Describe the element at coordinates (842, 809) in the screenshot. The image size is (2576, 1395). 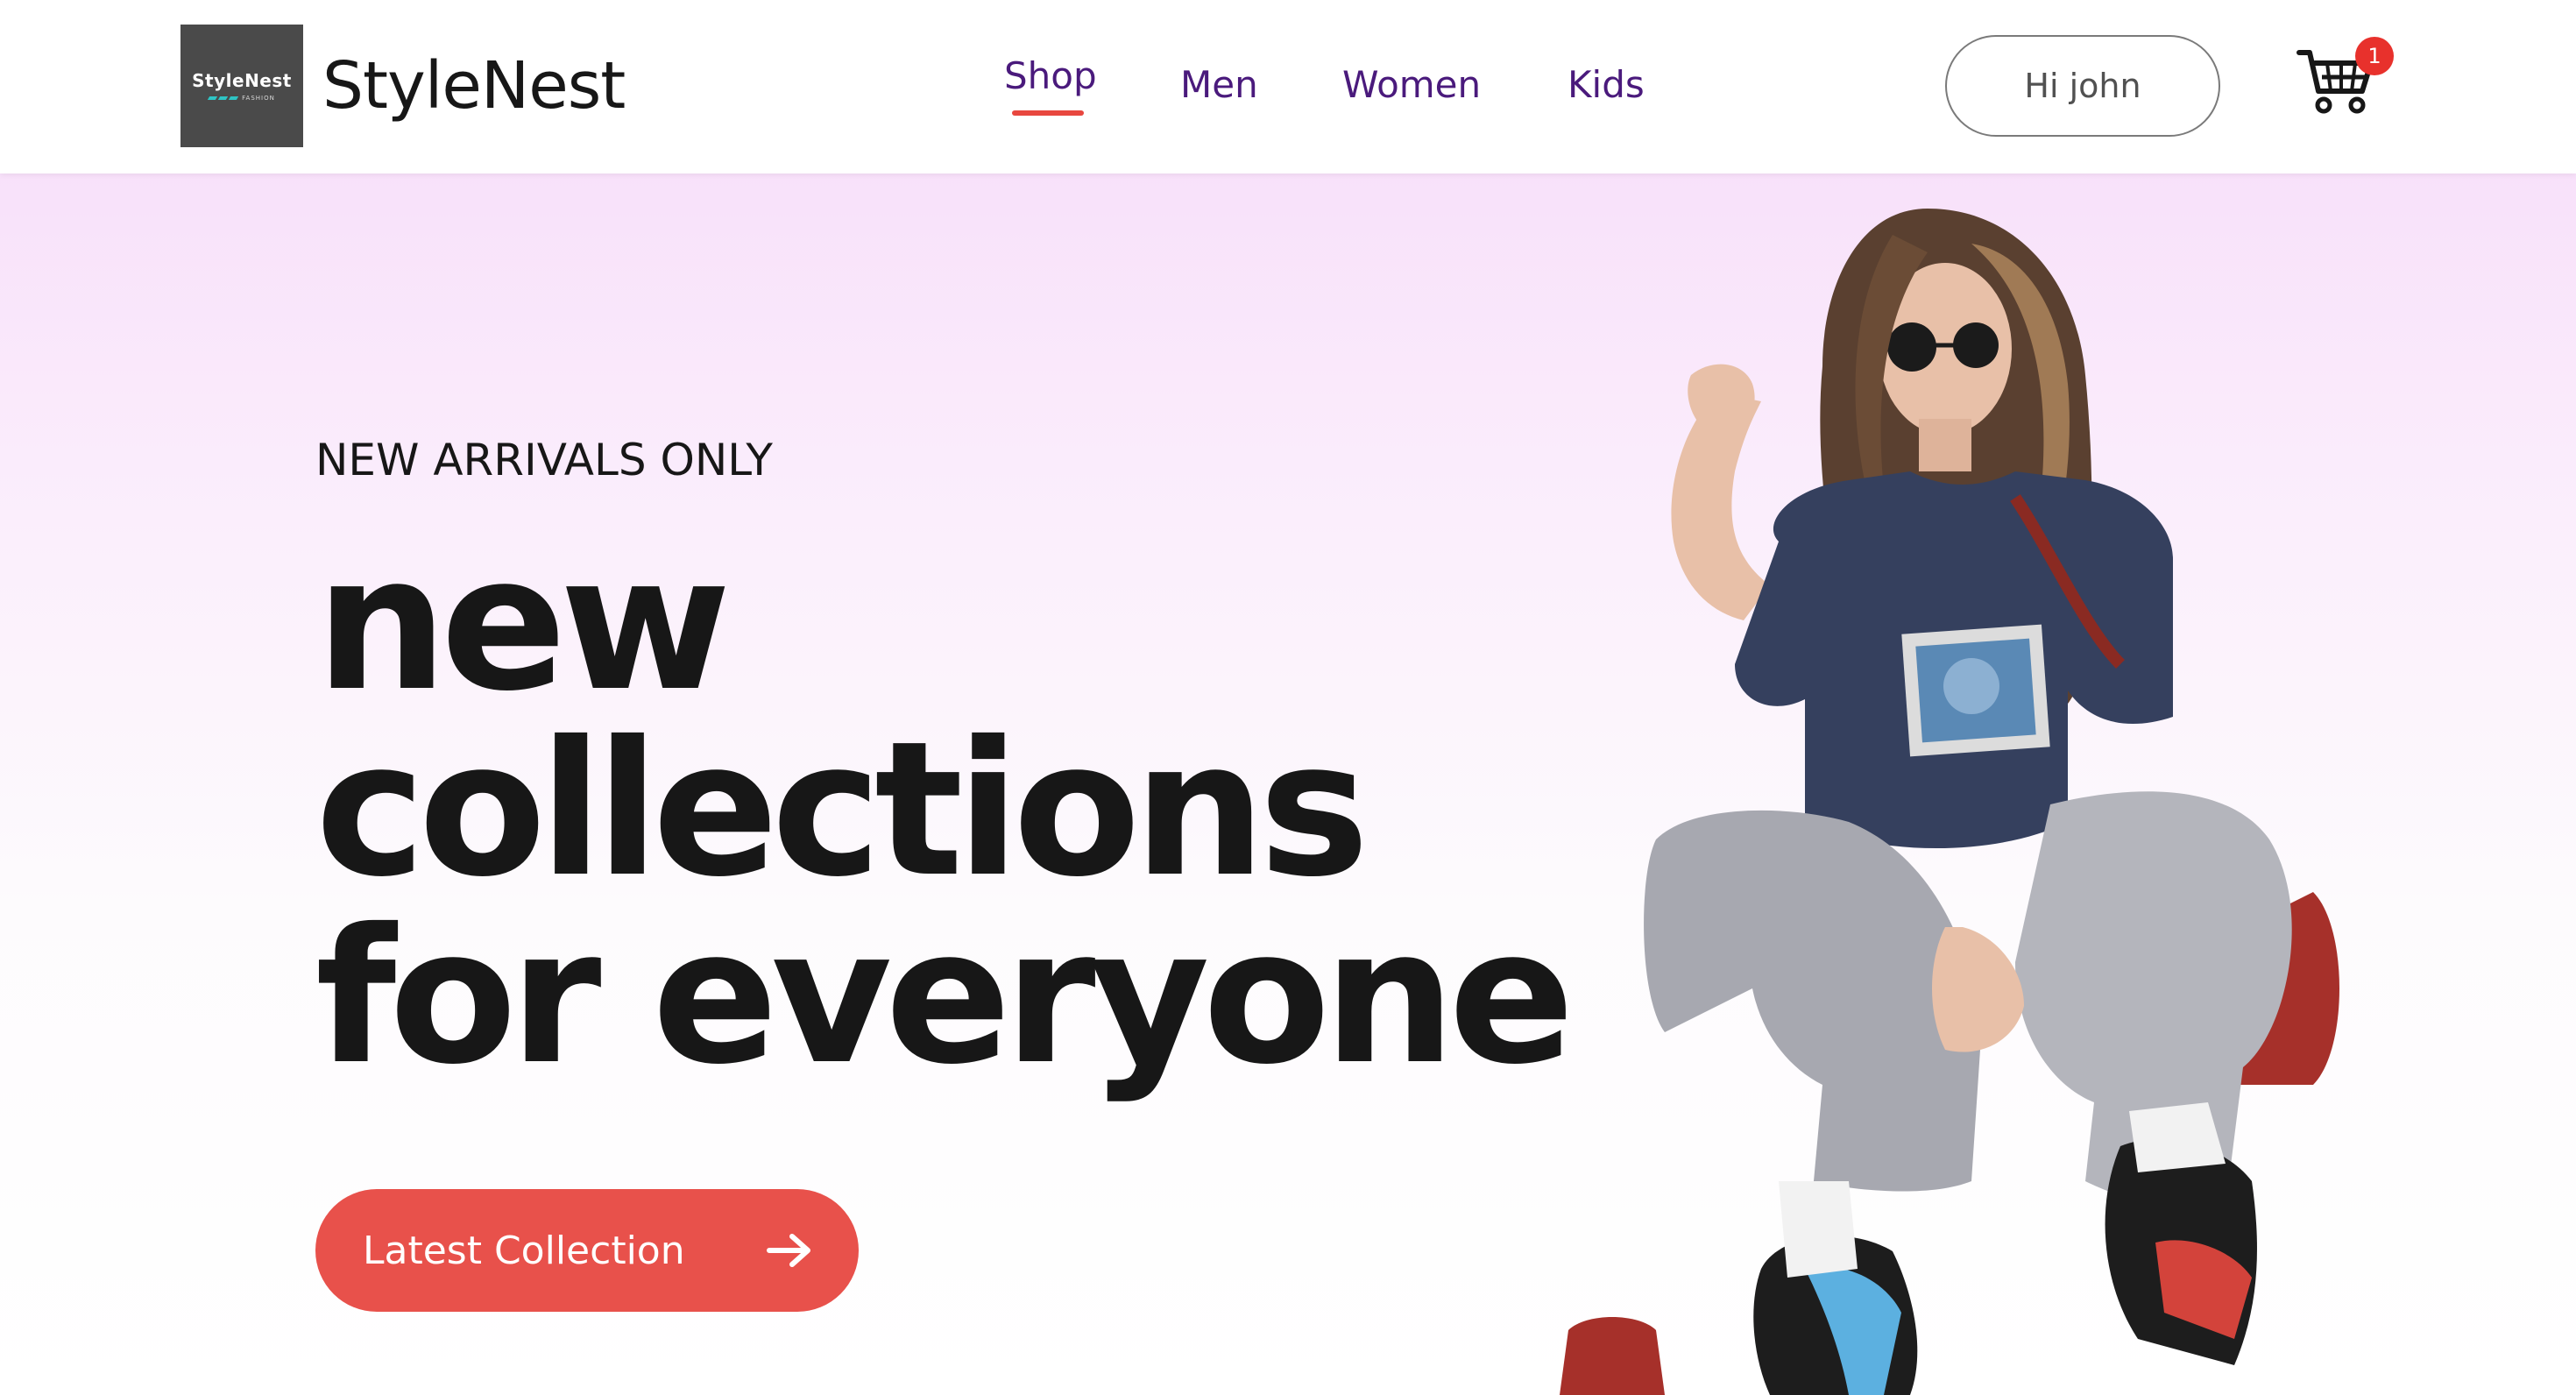
I see `hero-headline-line-2: collections` at that location.